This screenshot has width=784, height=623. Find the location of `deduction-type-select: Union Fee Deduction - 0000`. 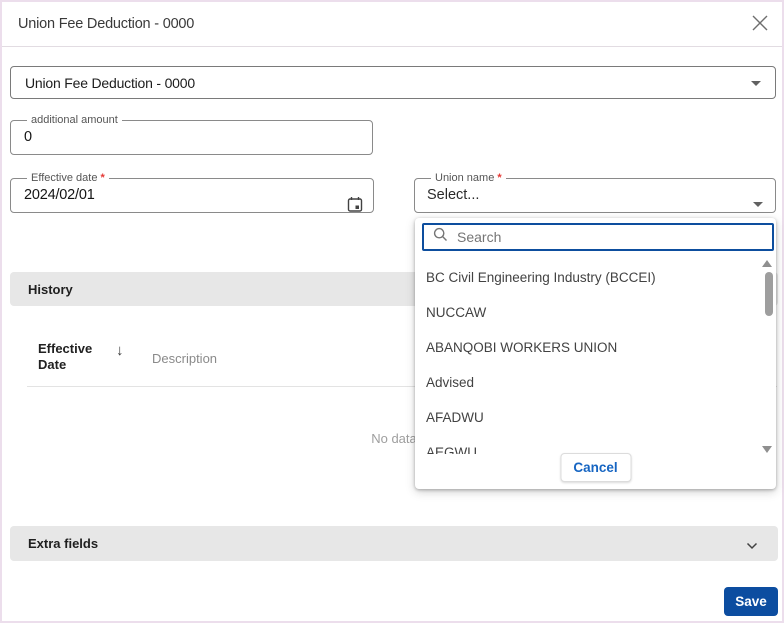

deduction-type-select: Union Fee Deduction - 0000 is located at coordinates (393, 82).